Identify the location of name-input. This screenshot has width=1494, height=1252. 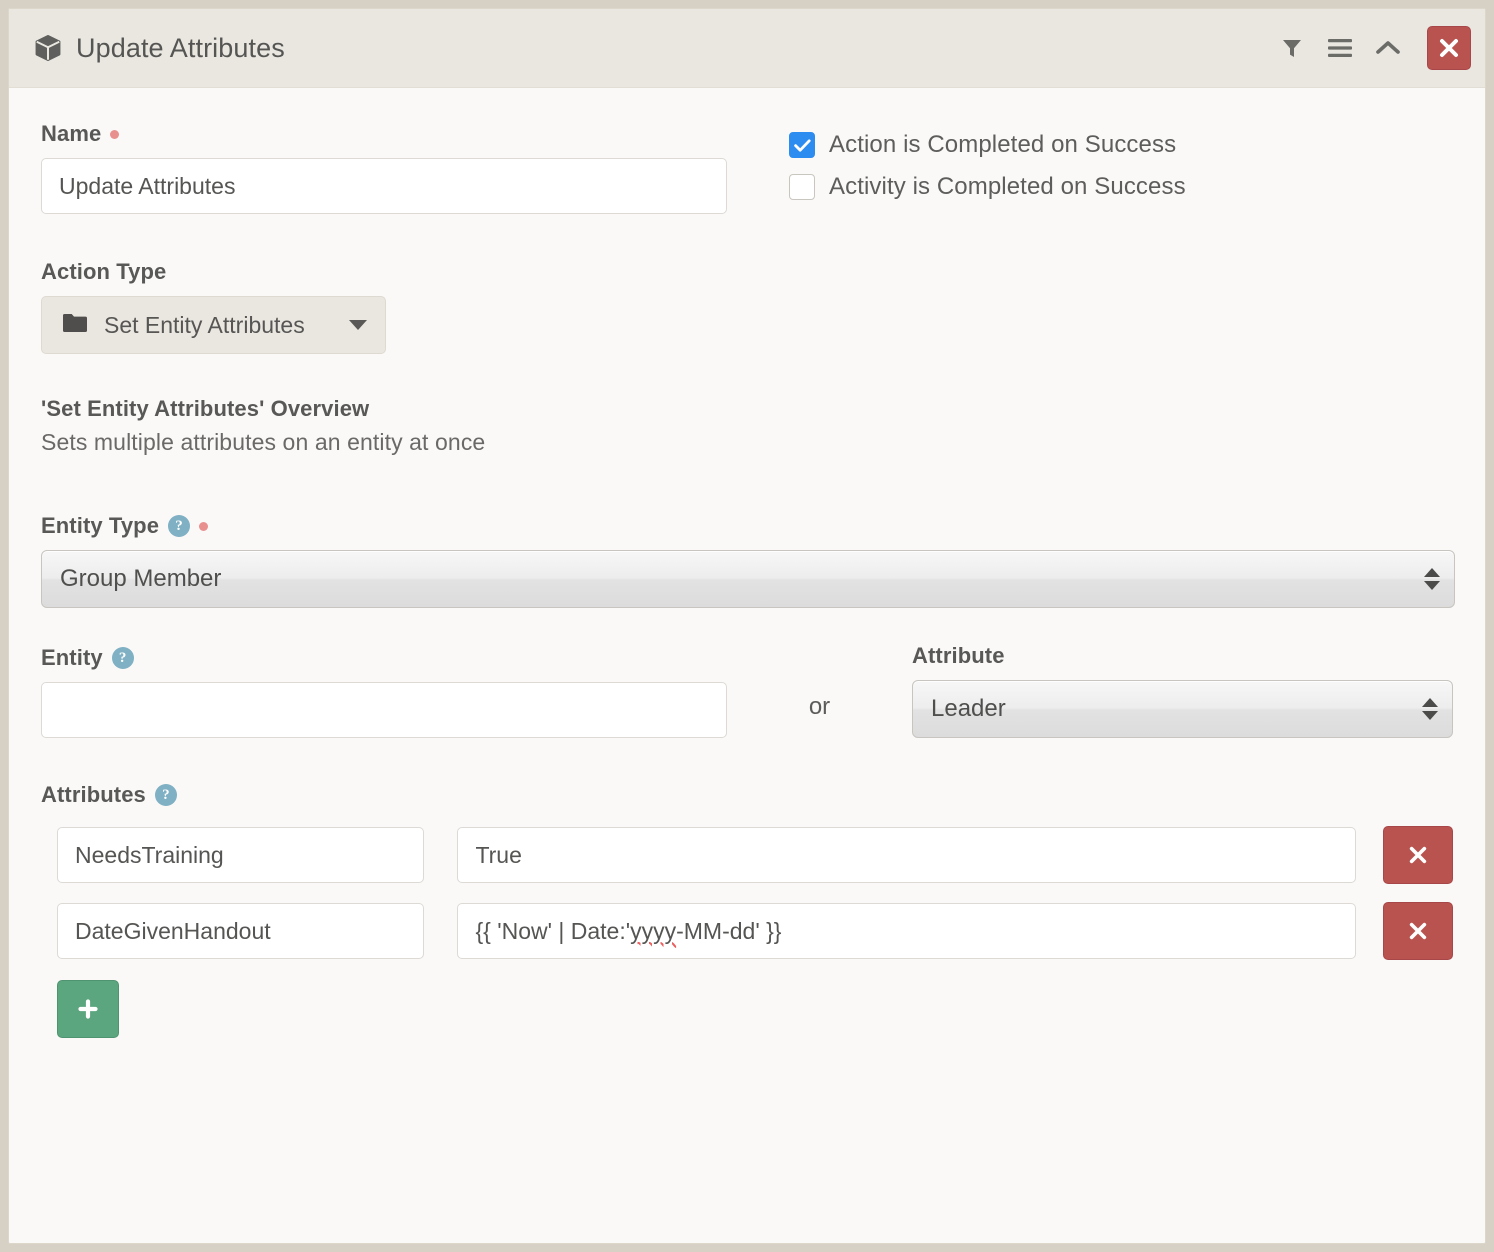
(384, 186).